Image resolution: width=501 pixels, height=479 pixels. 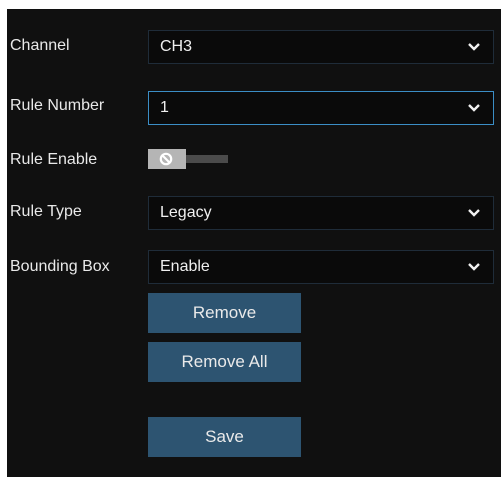 I want to click on rule-number-select: 1, so click(x=321, y=108).